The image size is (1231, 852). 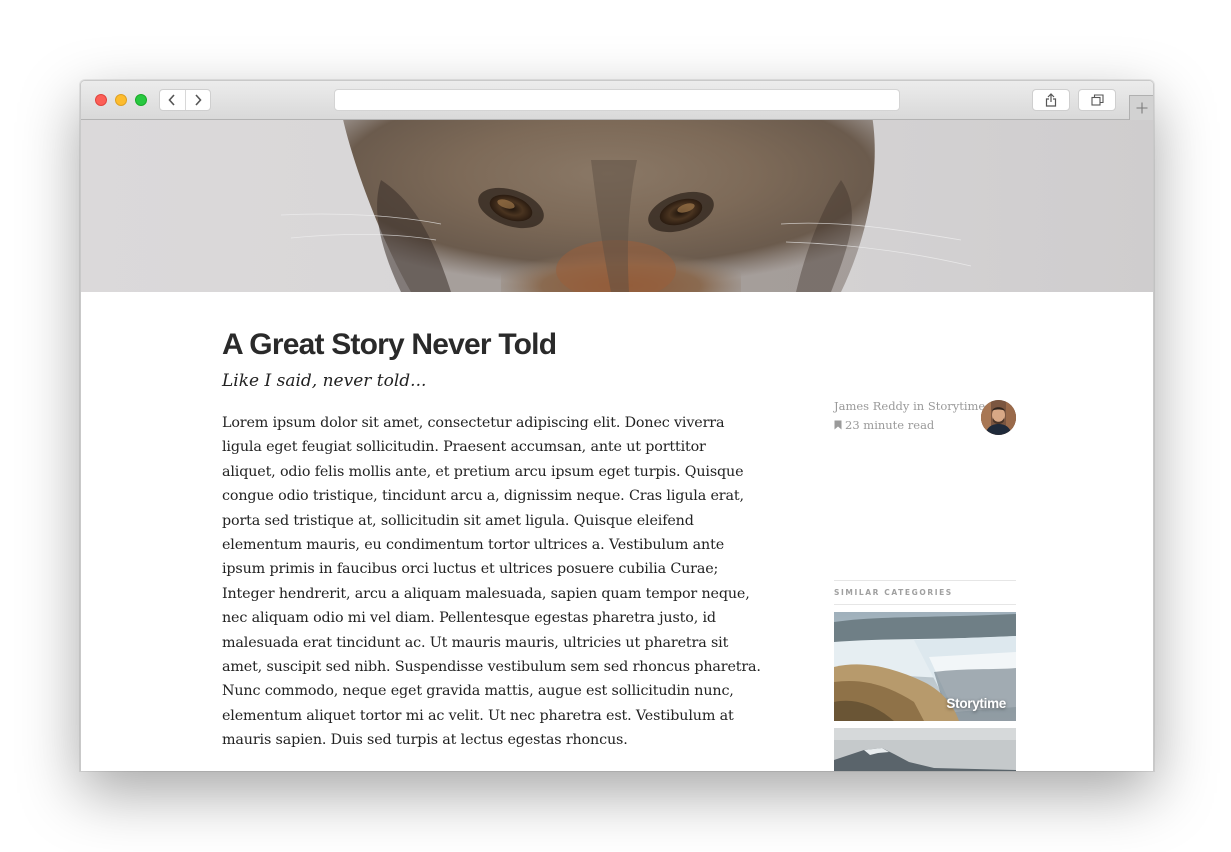 What do you see at coordinates (121, 100) in the screenshot?
I see `minimize-window-button` at bounding box center [121, 100].